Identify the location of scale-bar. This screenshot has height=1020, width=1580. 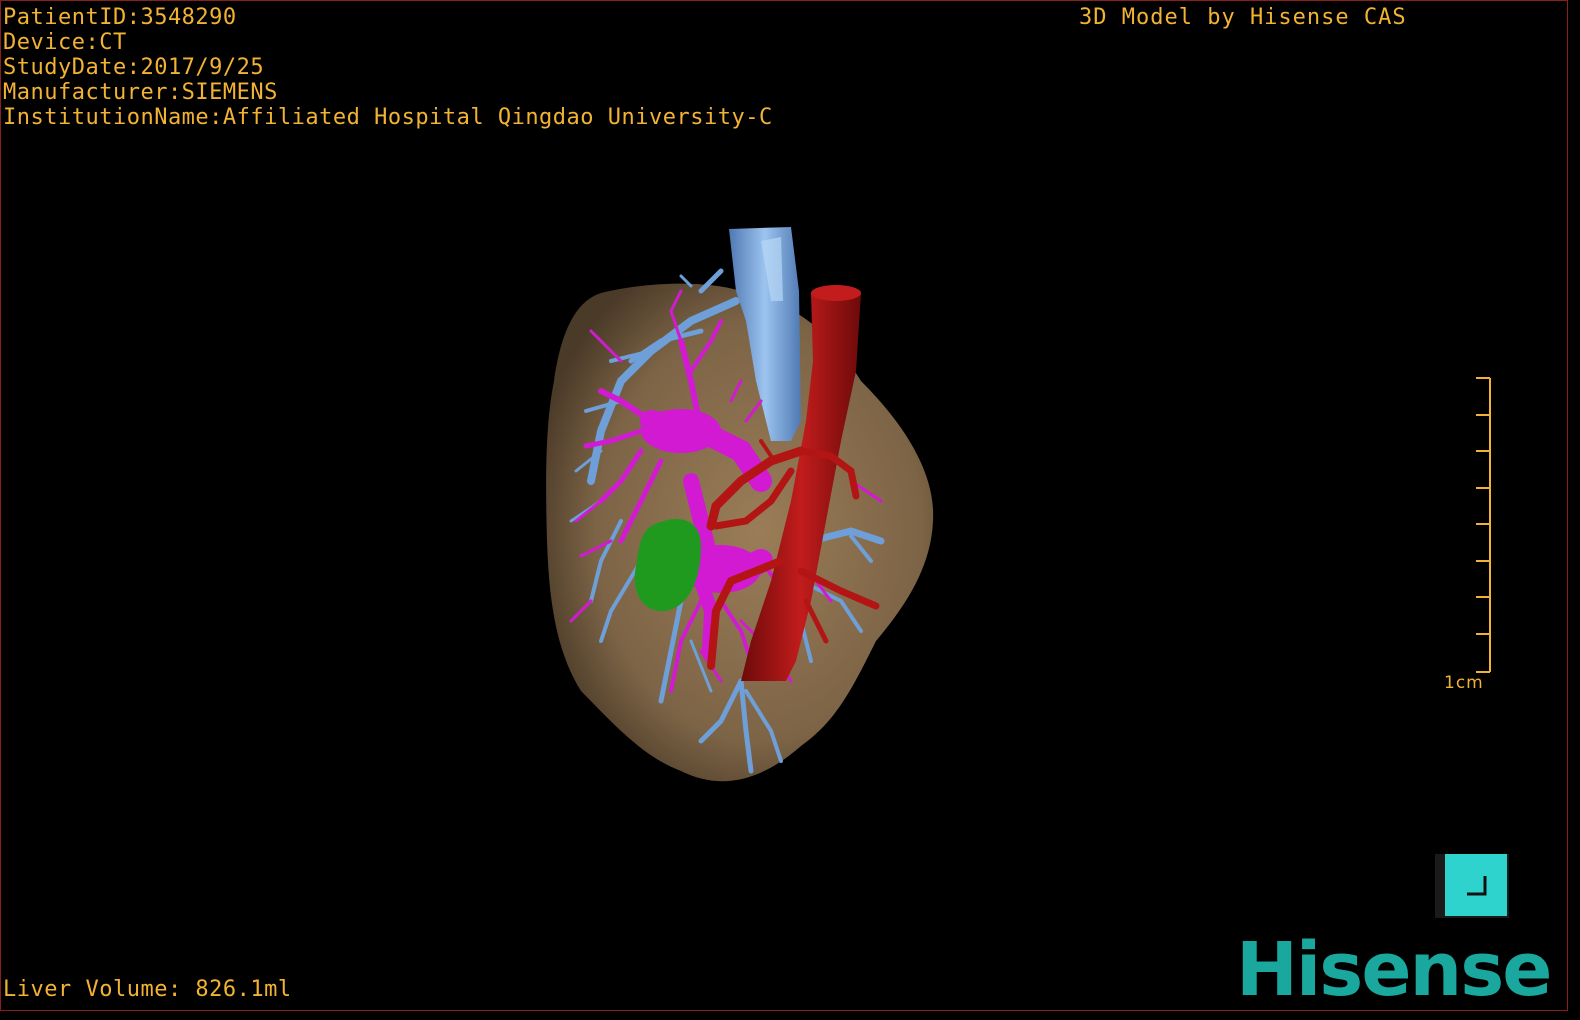
(1483, 525).